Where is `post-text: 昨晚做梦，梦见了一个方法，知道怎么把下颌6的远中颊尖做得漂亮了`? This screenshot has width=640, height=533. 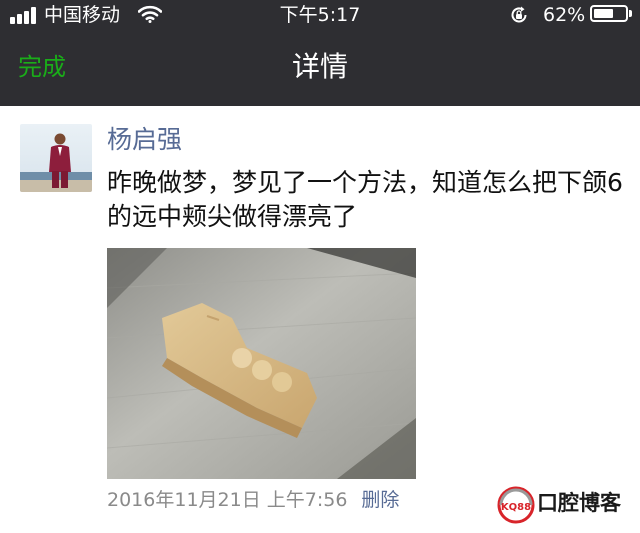 post-text: 昨晚做梦，梦见了一个方法，知道怎么把下颌6的远中颊尖做得漂亮了 is located at coordinates (365, 199).